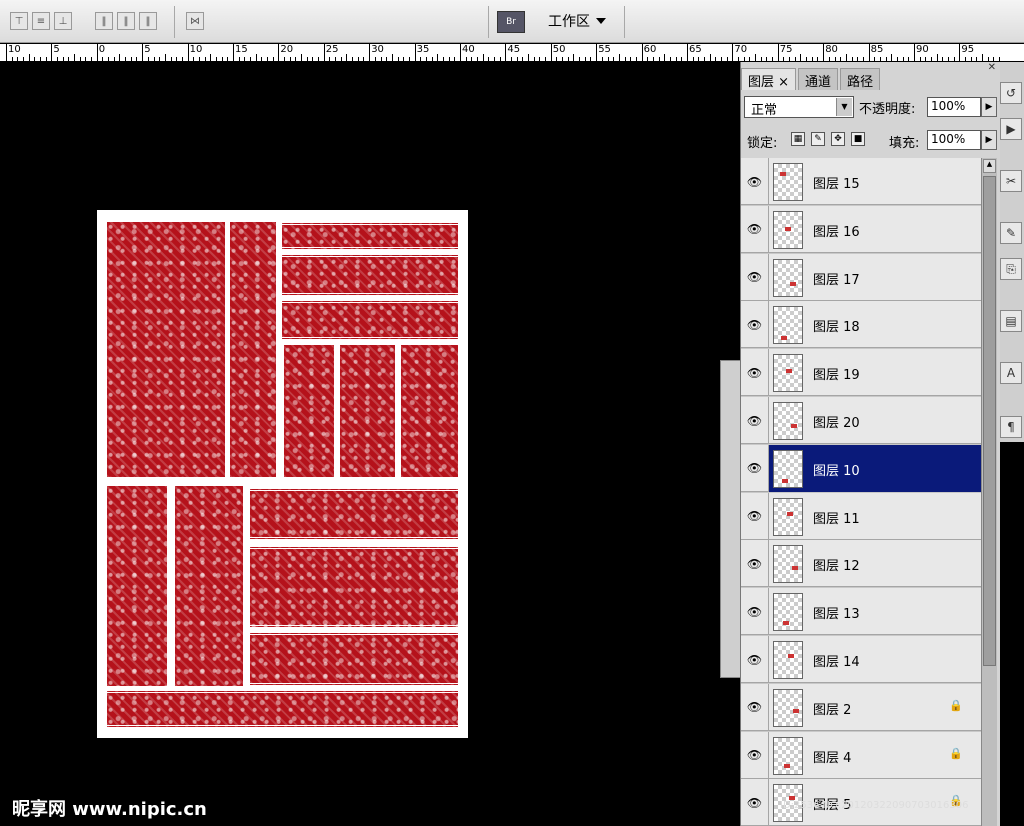 The width and height of the screenshot is (1024, 826). Describe the element at coordinates (1011, 373) in the screenshot. I see `character-icon: A` at that location.